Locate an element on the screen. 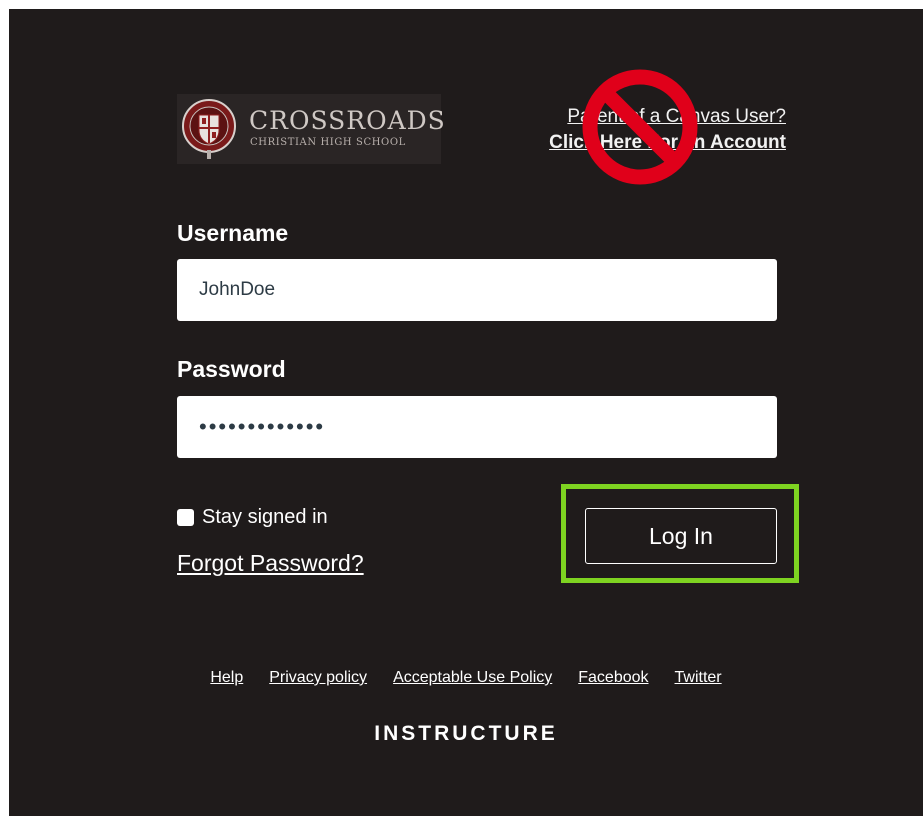 The image size is (923, 825). password-input: ••••••••••••• is located at coordinates (477, 427).